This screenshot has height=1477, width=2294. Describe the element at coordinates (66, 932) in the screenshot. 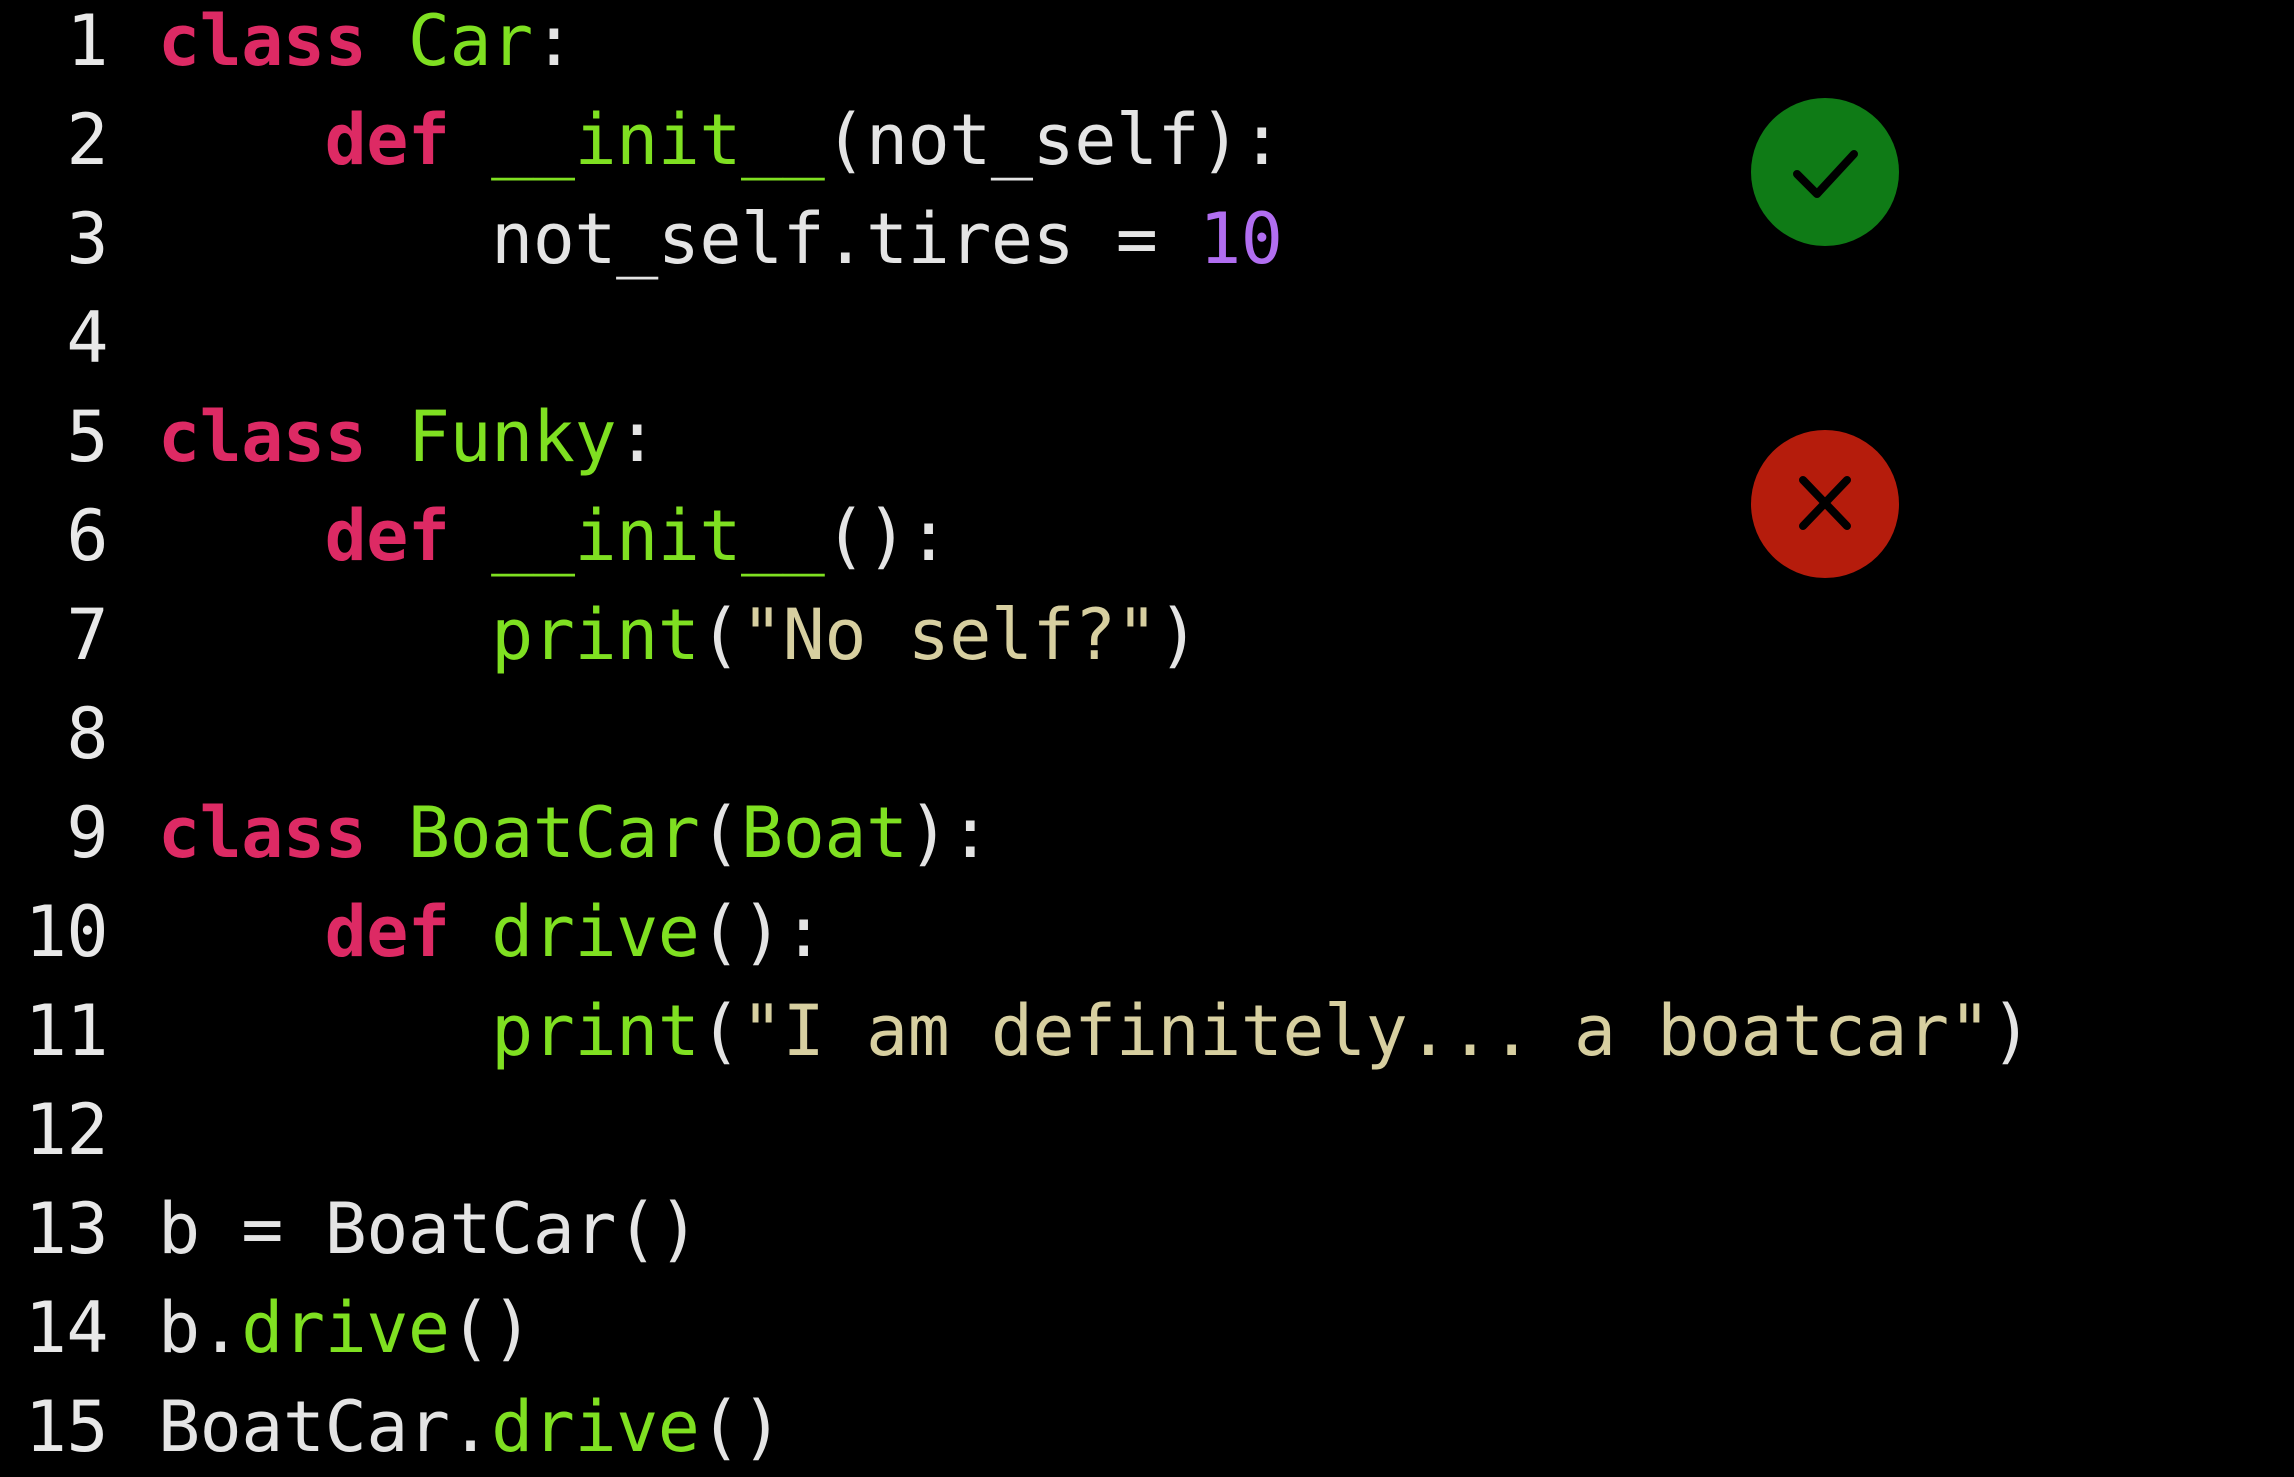

I see `line-number: 10` at that location.